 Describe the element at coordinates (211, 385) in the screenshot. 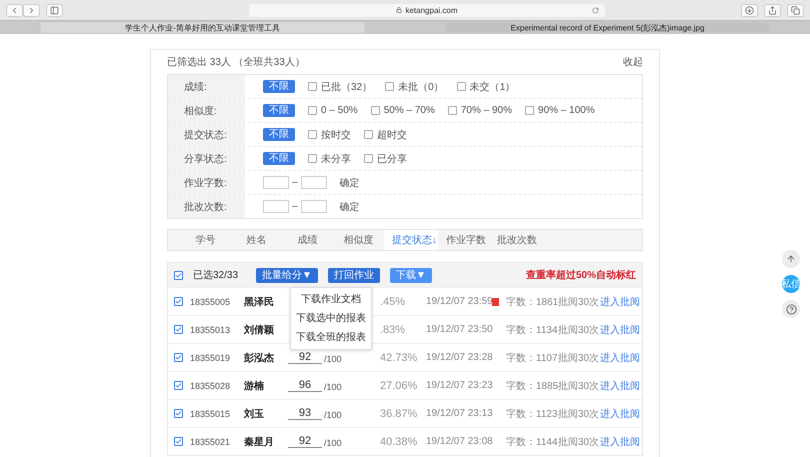

I see `student-id: 18355028` at that location.